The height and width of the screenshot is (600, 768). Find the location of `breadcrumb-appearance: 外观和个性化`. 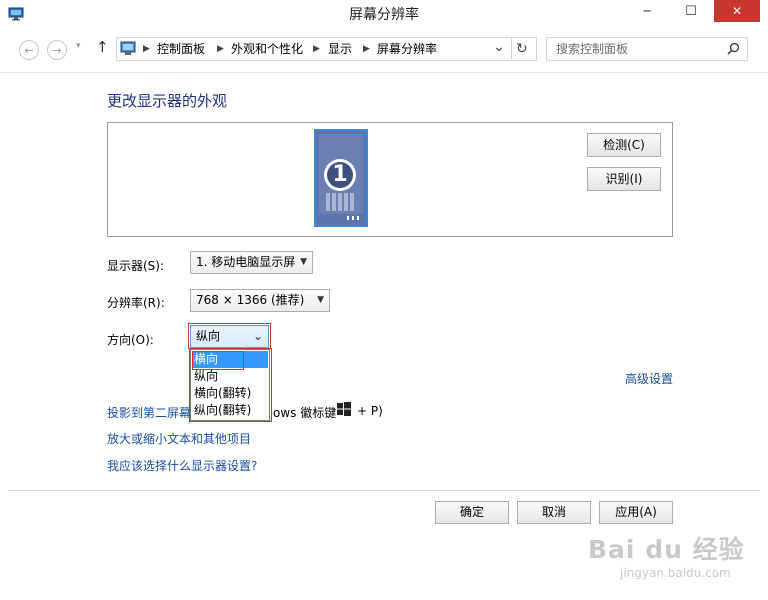

breadcrumb-appearance: 外观和个性化 is located at coordinates (267, 49).